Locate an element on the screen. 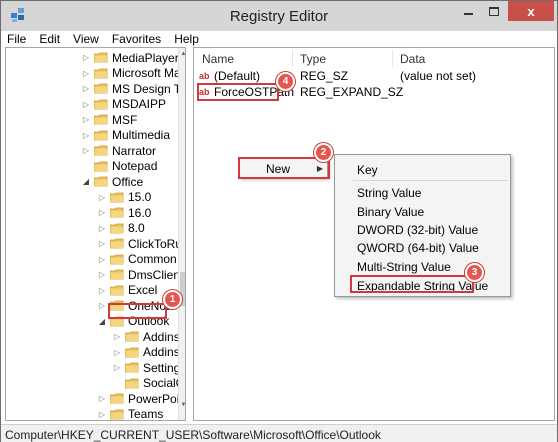 The image size is (558, 442). tree-item: ▷ DmsClient is located at coordinates (140, 274).